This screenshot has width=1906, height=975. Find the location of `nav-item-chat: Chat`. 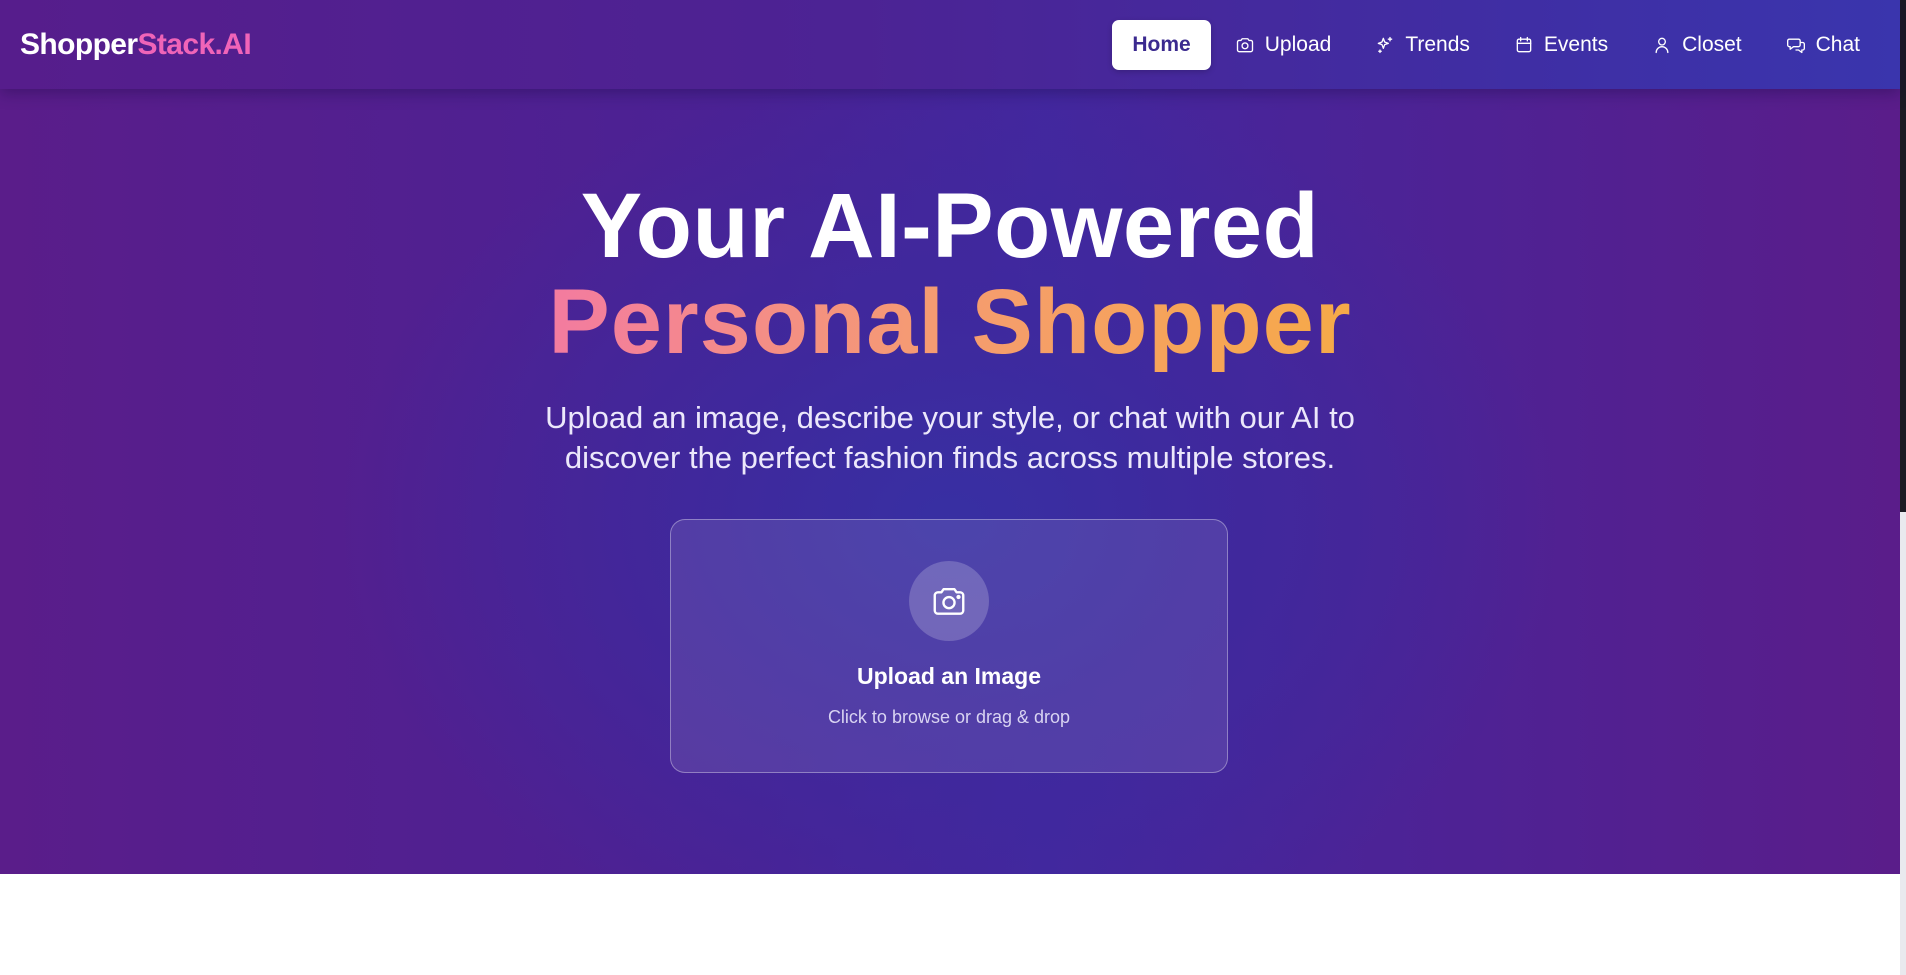

nav-item-chat: Chat is located at coordinates (1823, 45).